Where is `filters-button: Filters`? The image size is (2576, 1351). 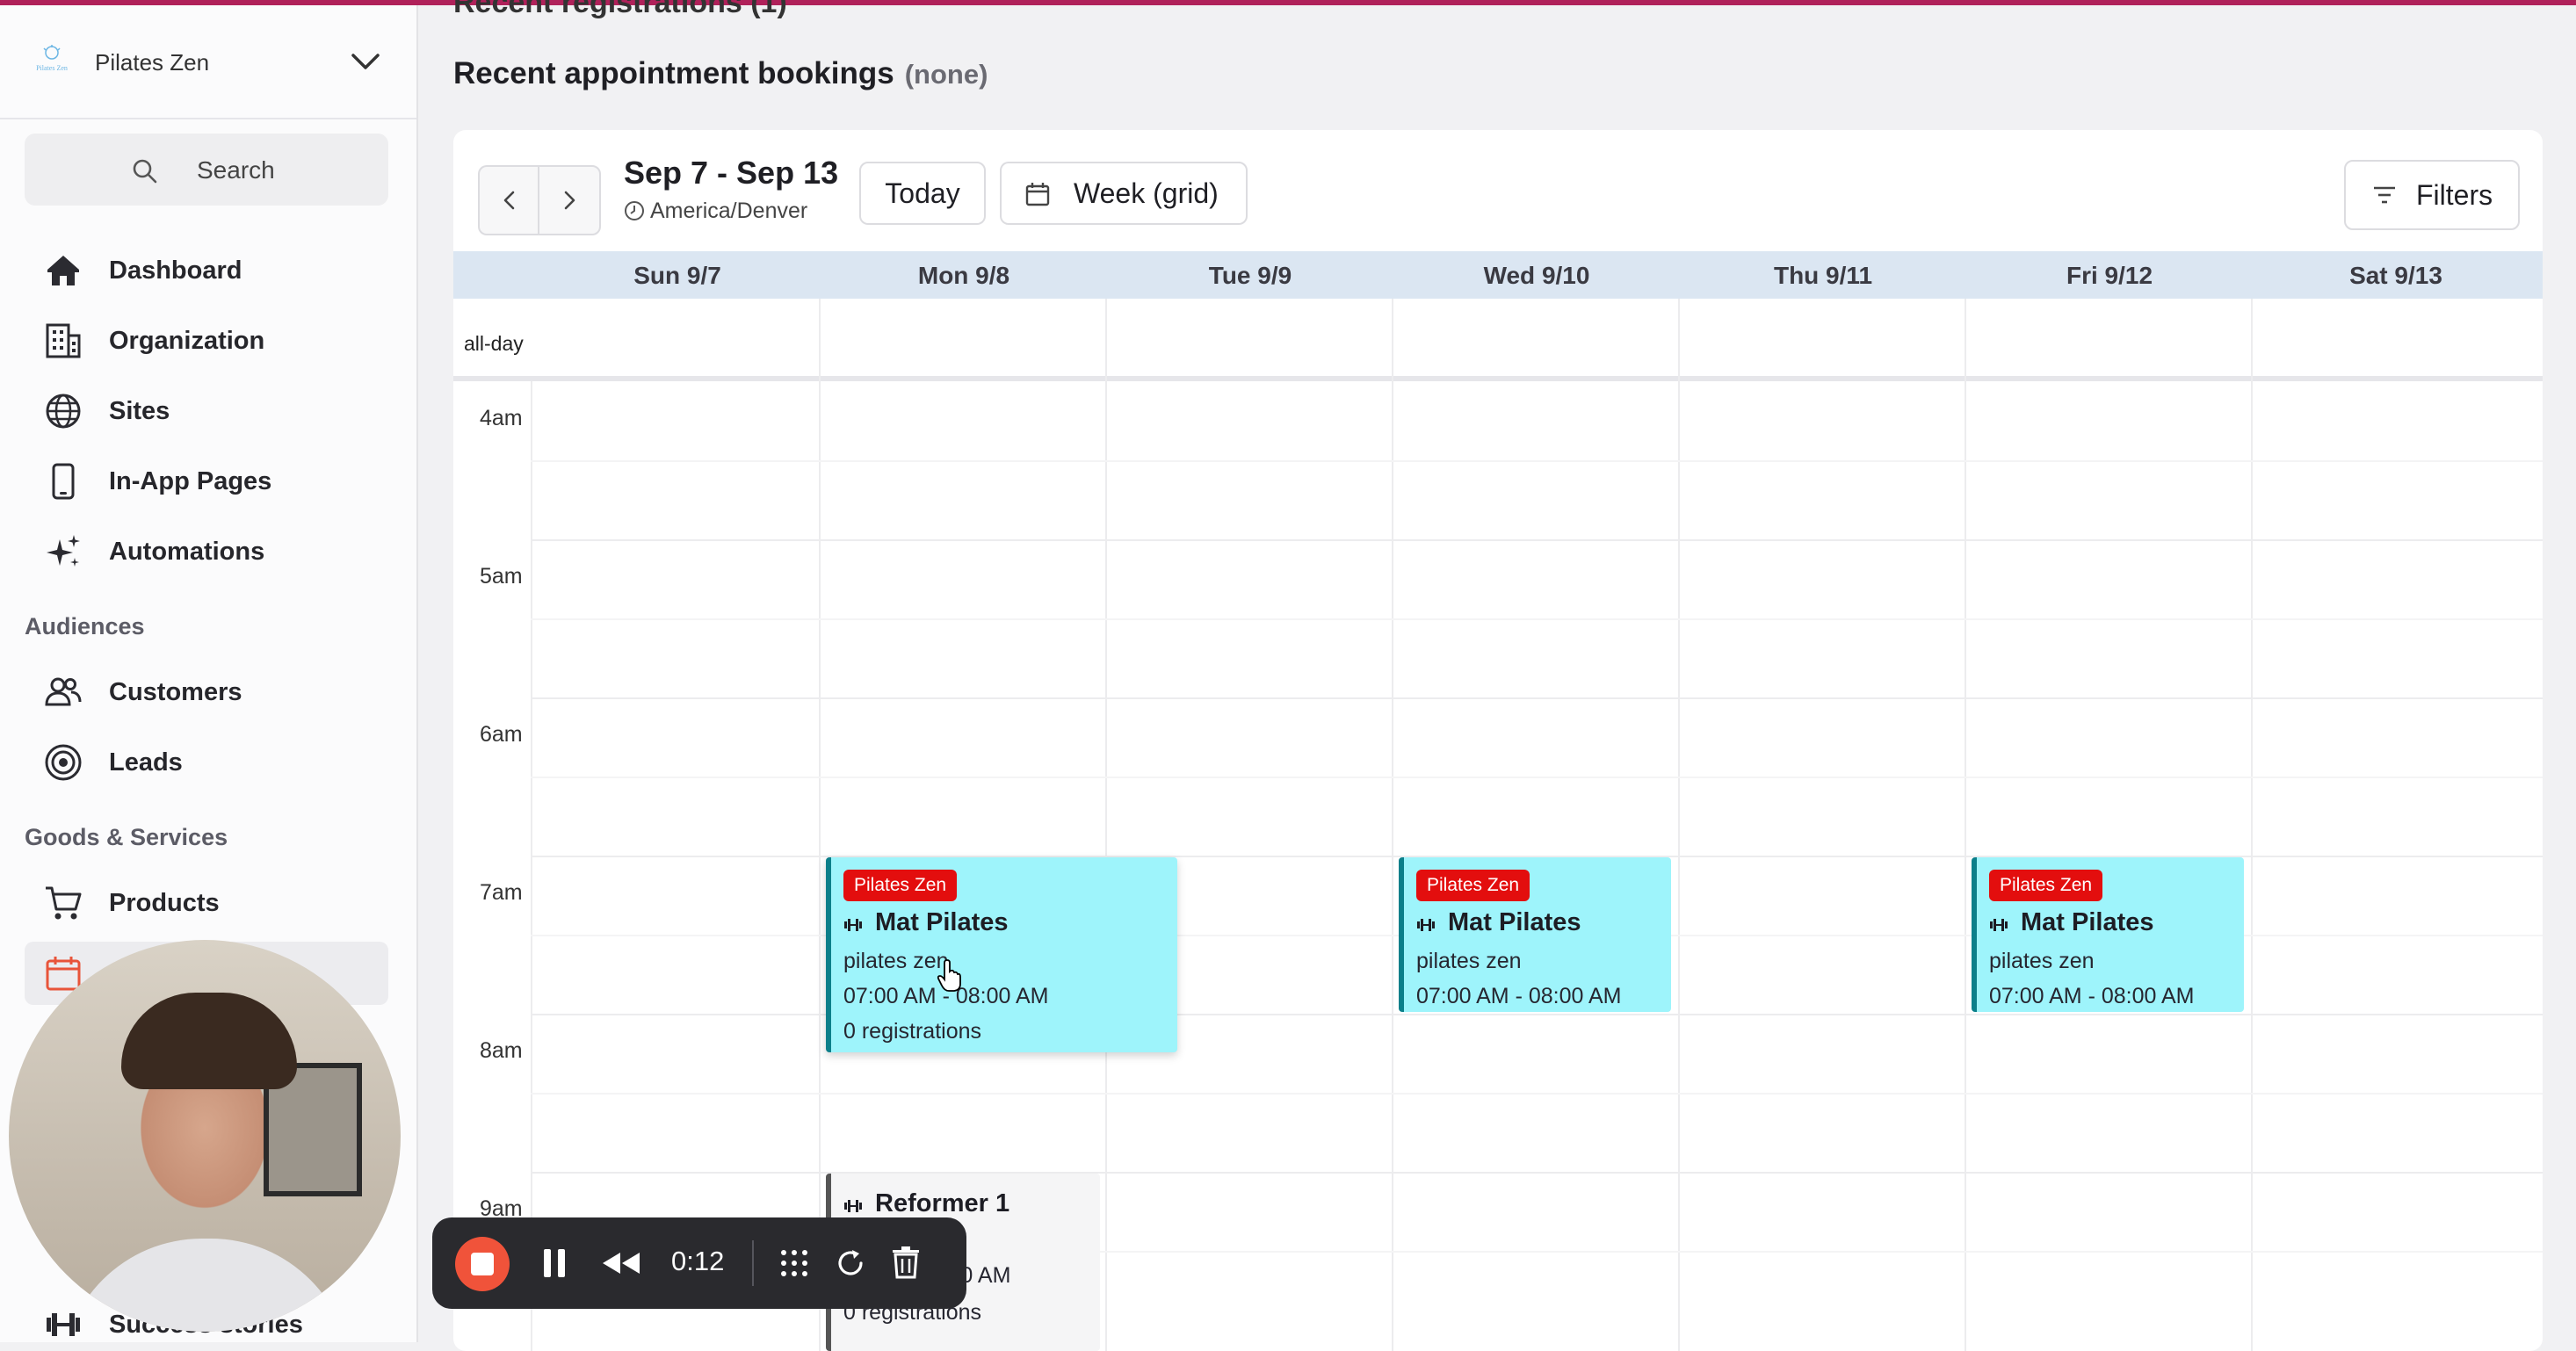
filters-button: Filters is located at coordinates (2432, 195).